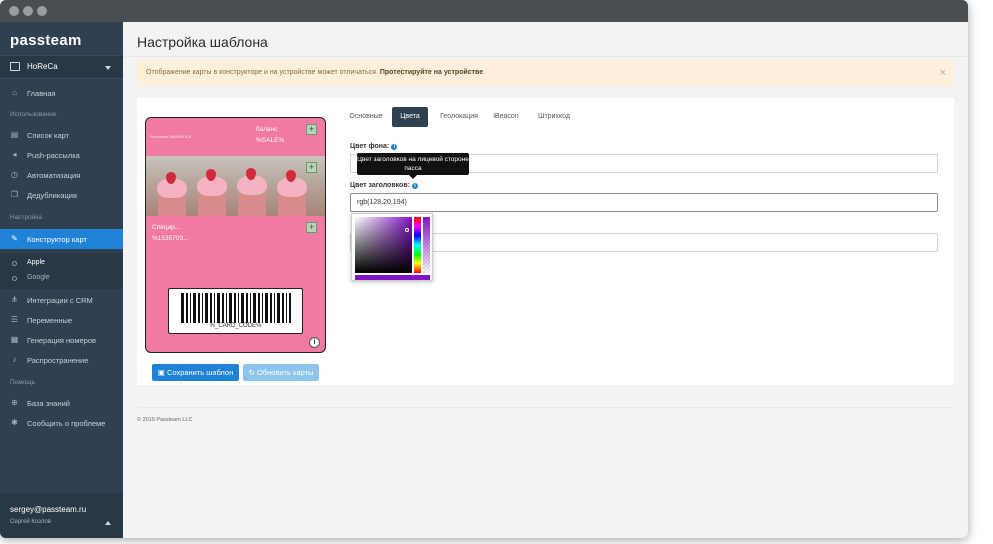 The width and height of the screenshot is (993, 544). Describe the element at coordinates (42, 66) in the screenshot. I see `org-name: HoReCa` at that location.